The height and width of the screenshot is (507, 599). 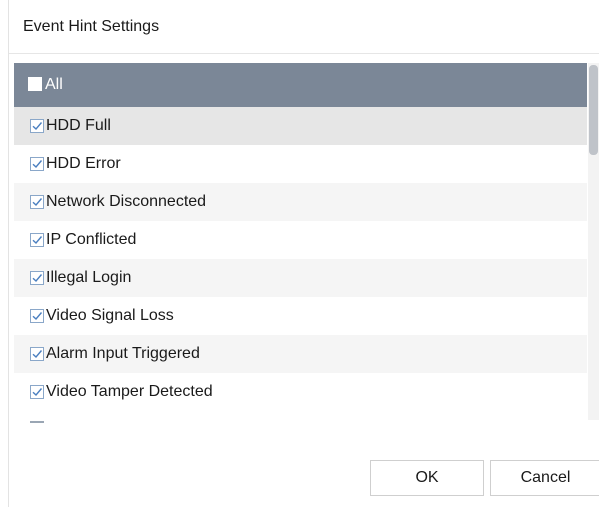 I want to click on list-item-ip-conflicted: IP Conflicted, so click(x=300, y=240).